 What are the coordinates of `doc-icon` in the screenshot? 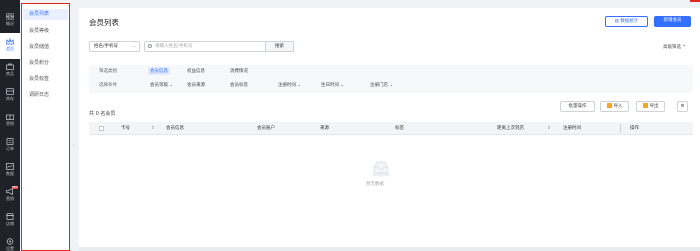 It's located at (10, 141).